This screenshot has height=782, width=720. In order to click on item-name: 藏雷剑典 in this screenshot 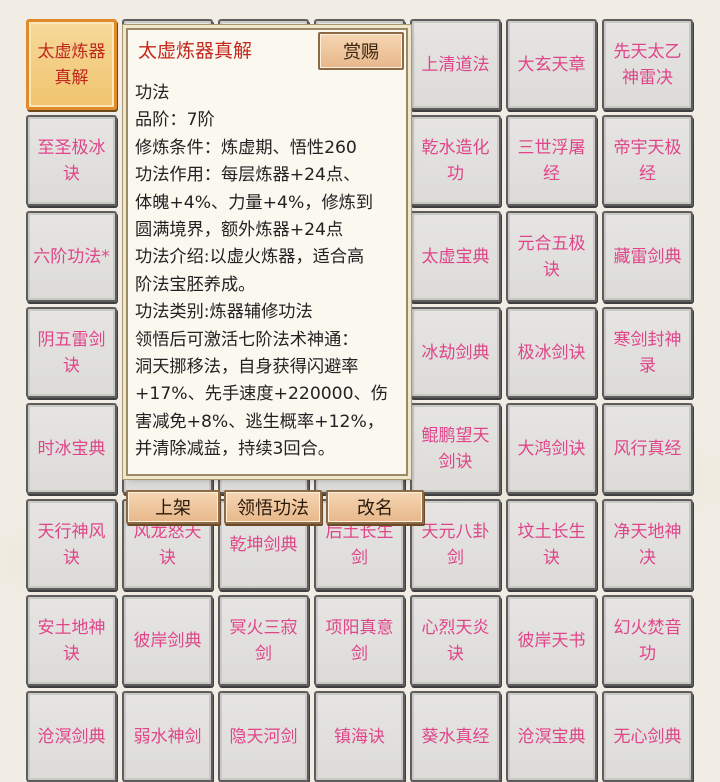, I will do `click(647, 256)`.